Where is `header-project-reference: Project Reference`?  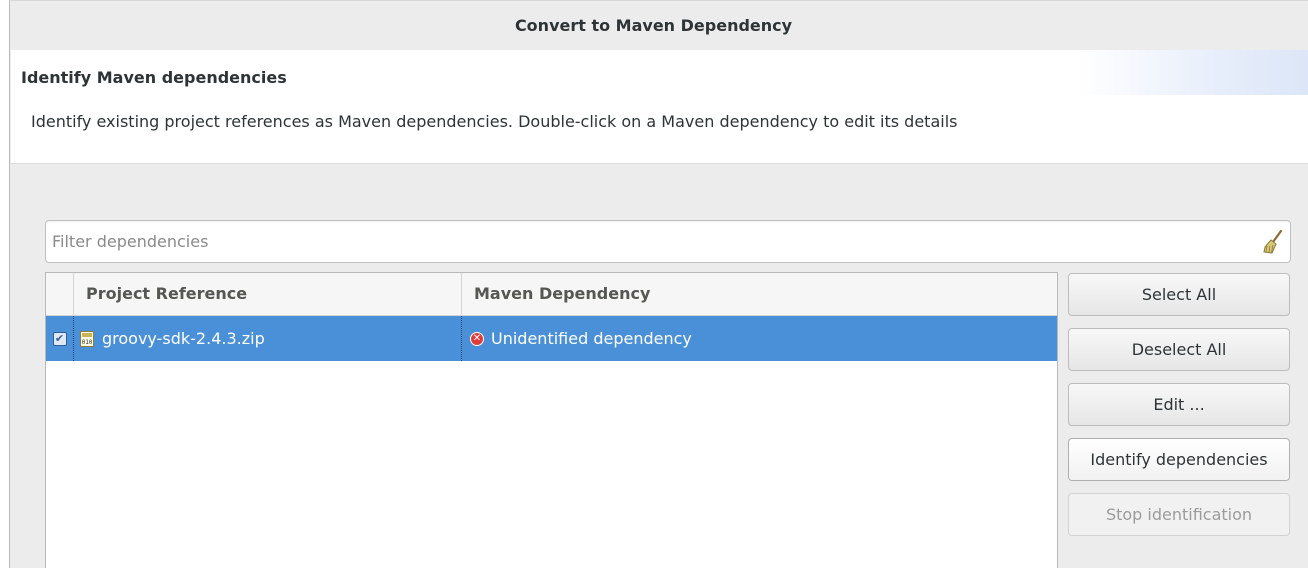
header-project-reference: Project Reference is located at coordinates (268, 294).